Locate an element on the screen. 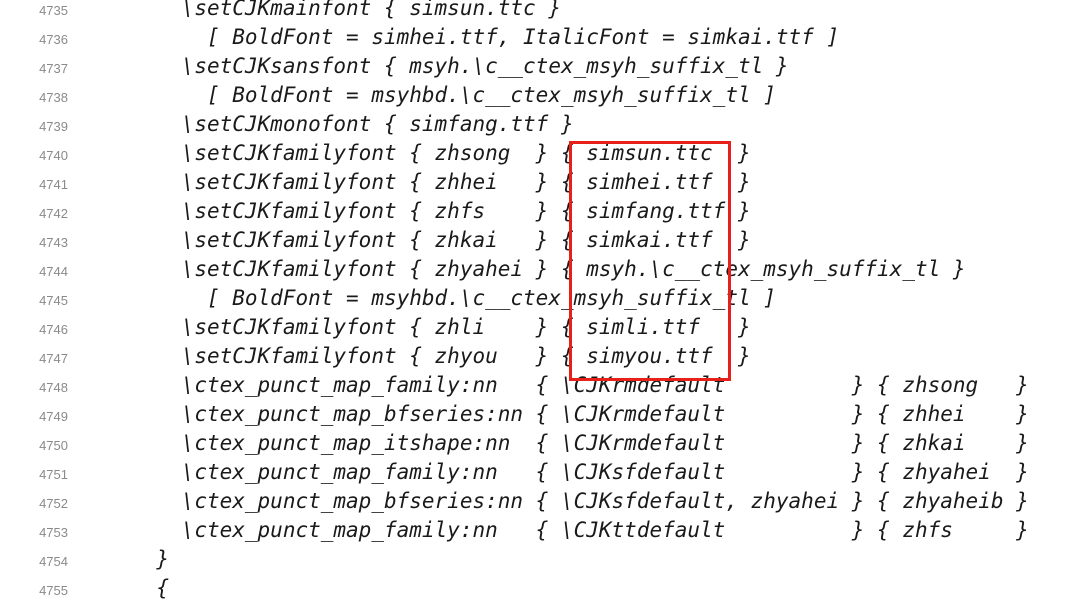  code-line: 4739 \setCJKmonofont { simfang.ttf } is located at coordinates (536, 124).